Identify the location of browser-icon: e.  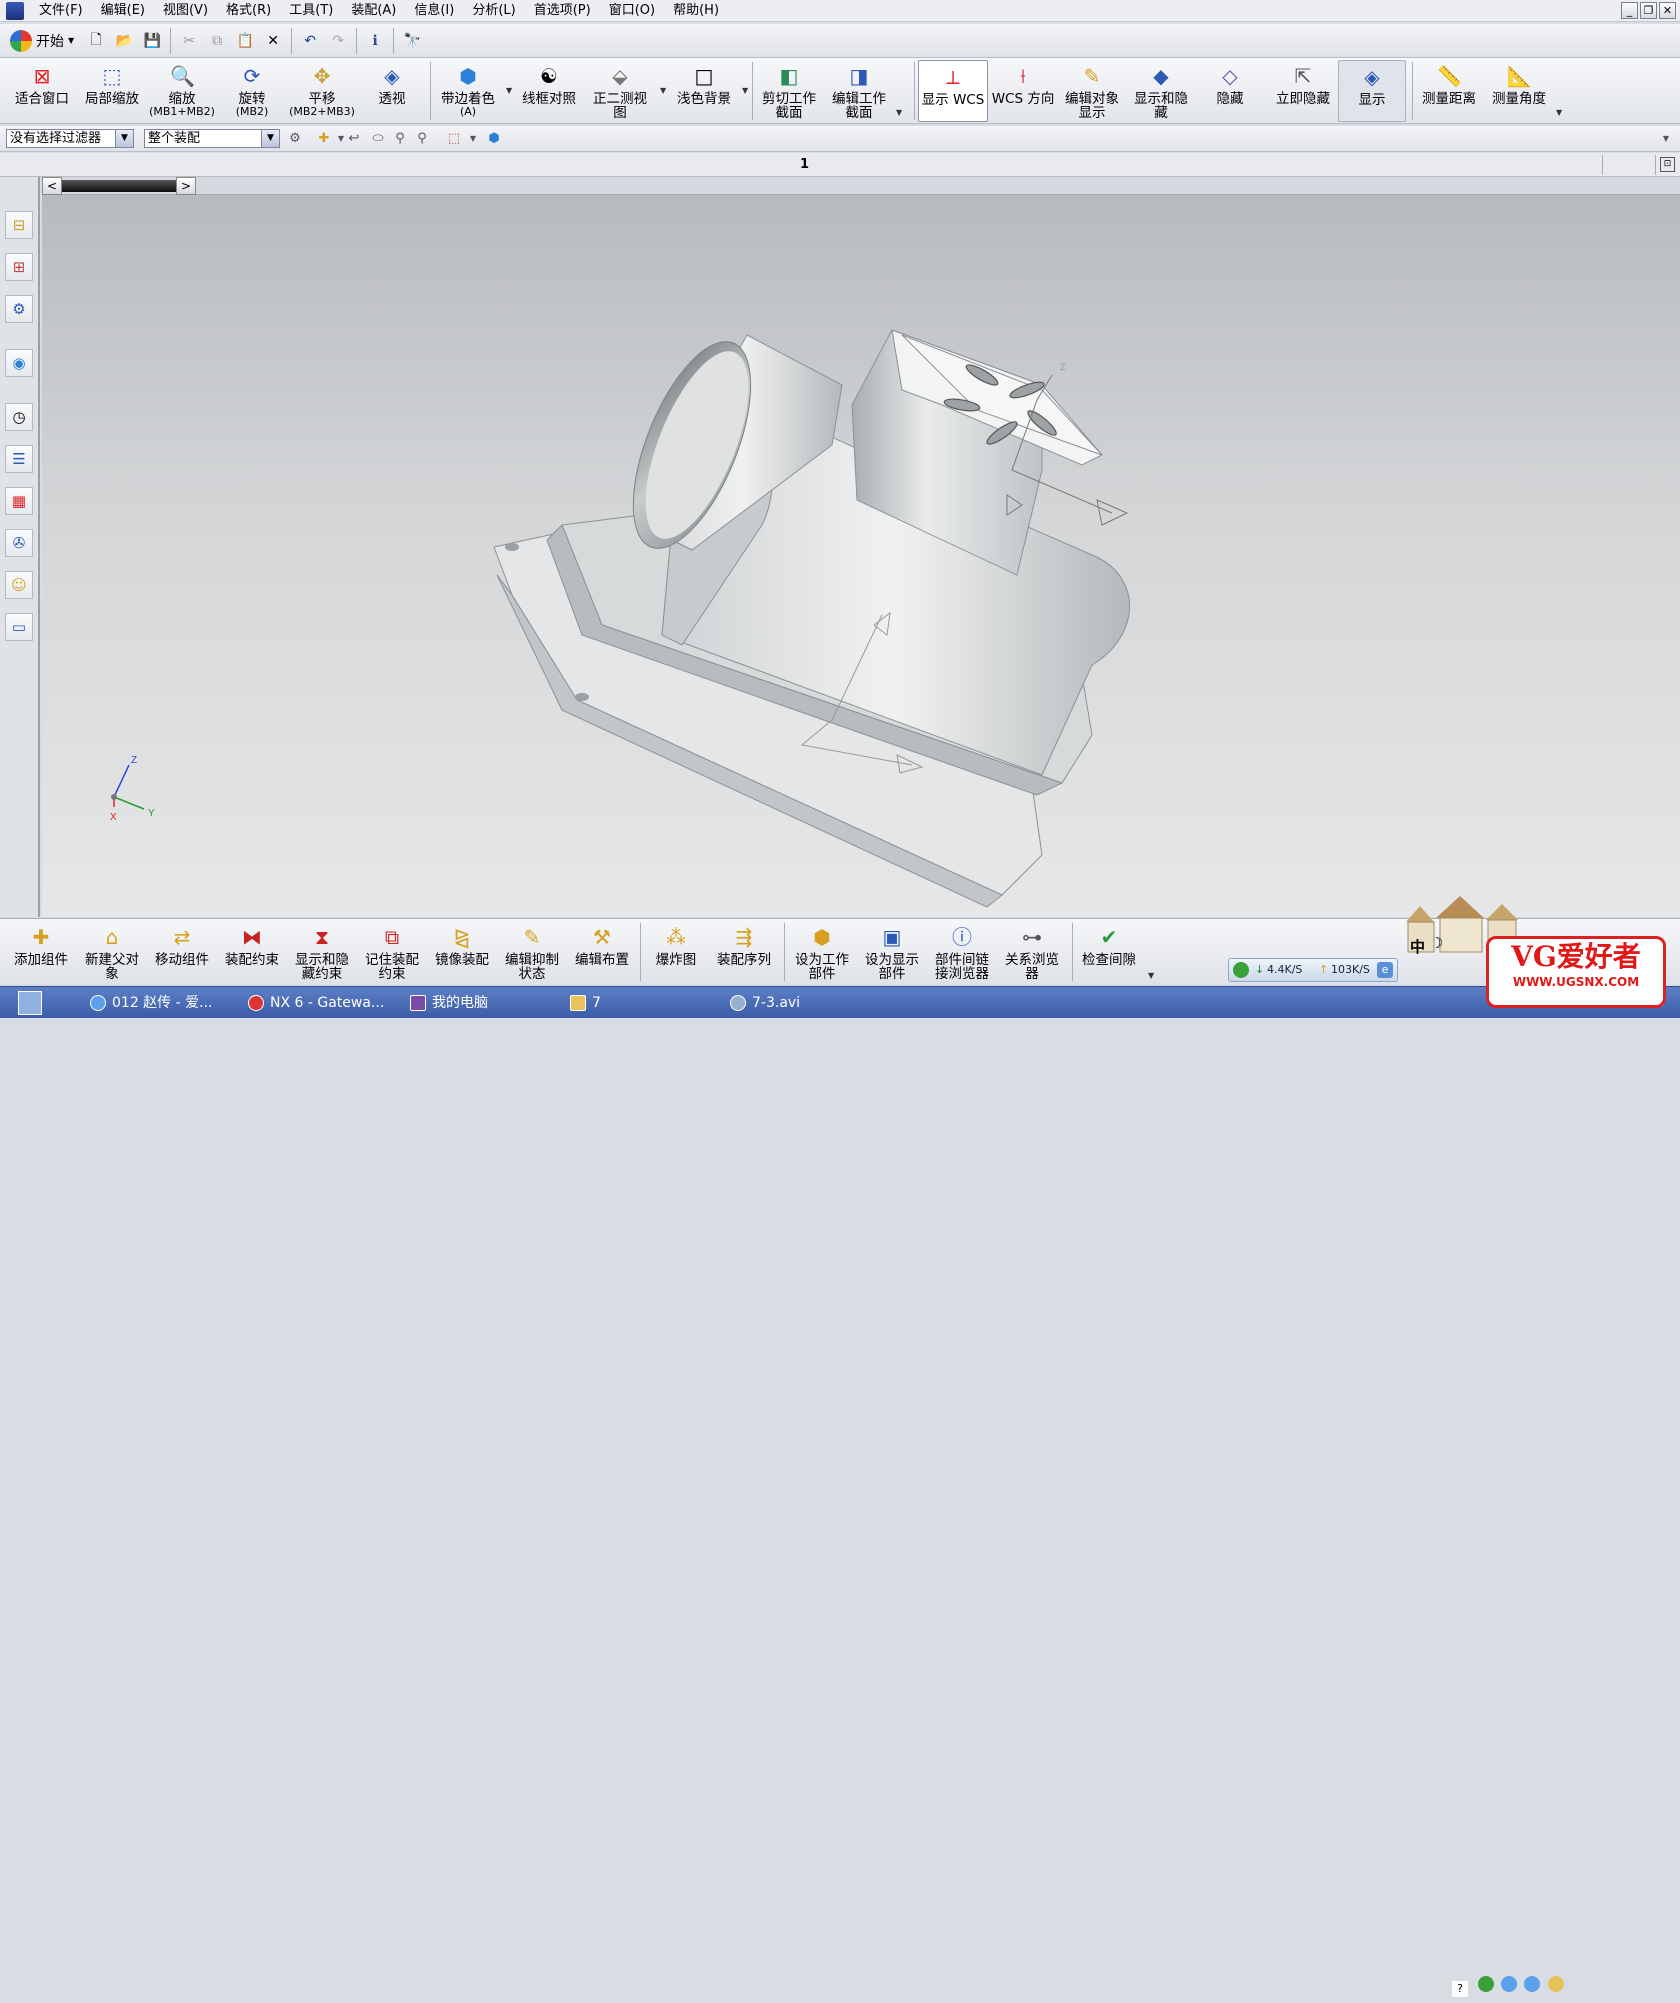
(1385, 970).